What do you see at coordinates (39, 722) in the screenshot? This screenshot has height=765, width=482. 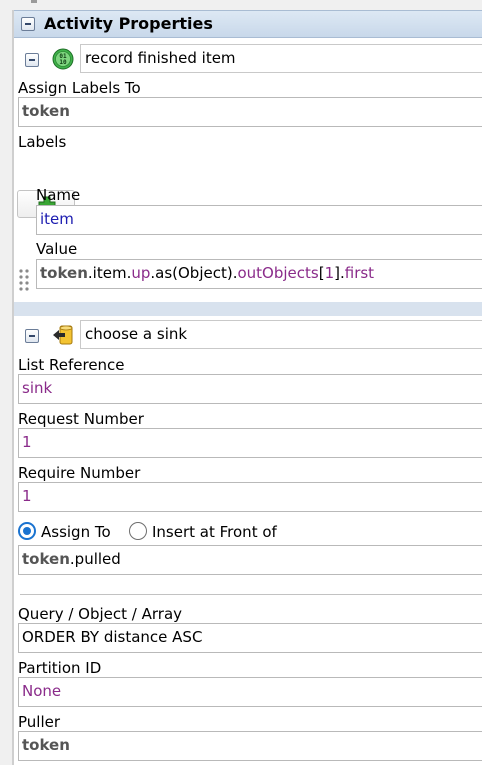 I see `puller-label: Puller` at bounding box center [39, 722].